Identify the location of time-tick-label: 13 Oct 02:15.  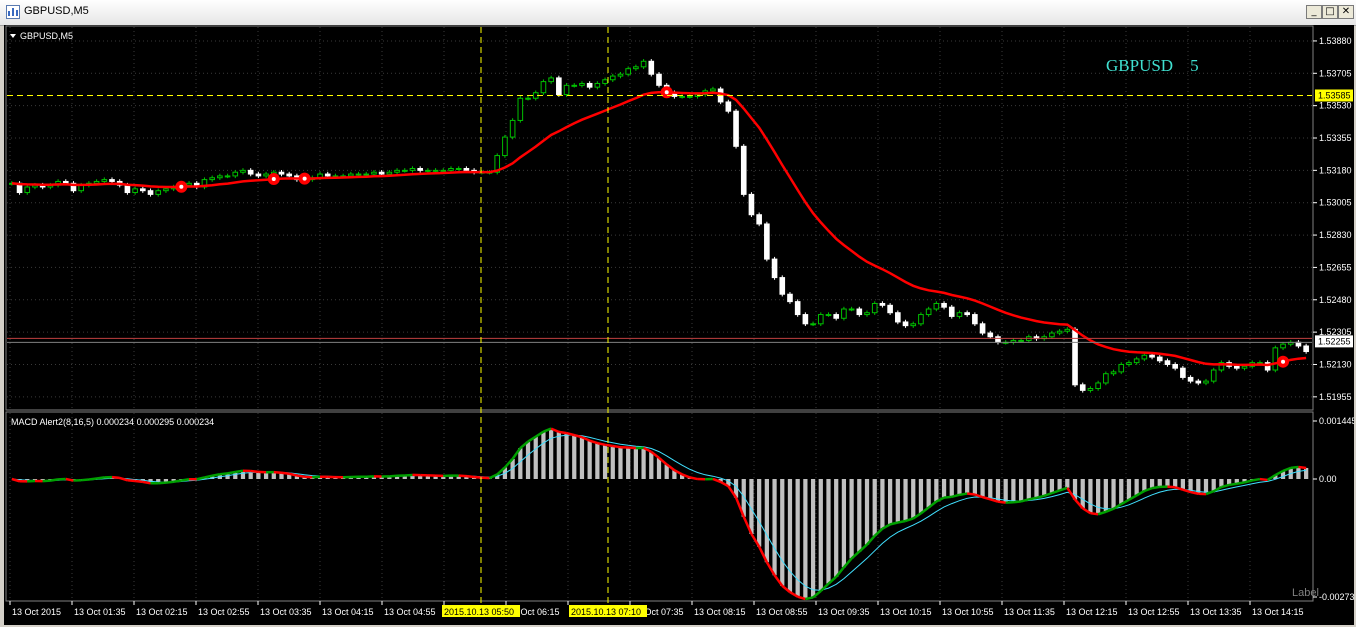
(162, 612).